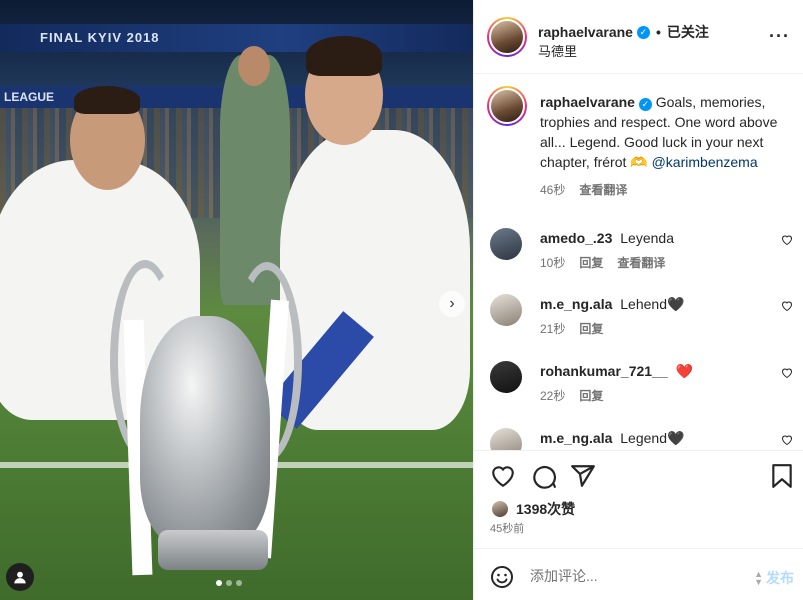 This screenshot has width=803, height=600. I want to click on comment-text: ❤️, so click(684, 371).